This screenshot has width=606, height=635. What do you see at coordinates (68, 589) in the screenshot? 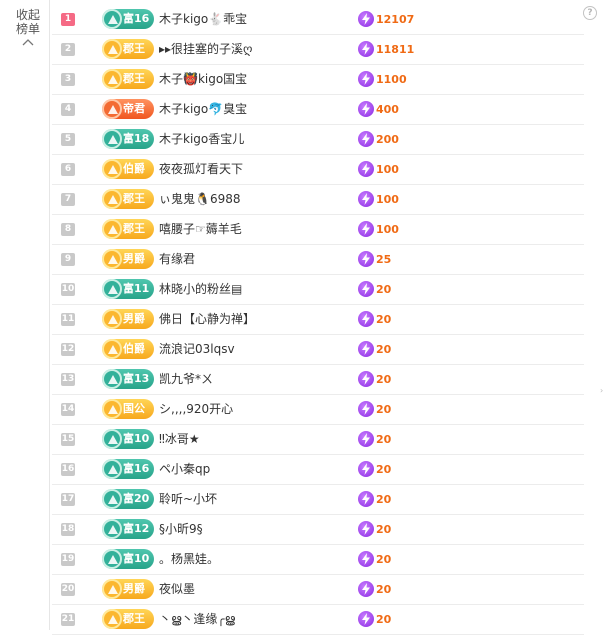
I see `rank-number: 20` at bounding box center [68, 589].